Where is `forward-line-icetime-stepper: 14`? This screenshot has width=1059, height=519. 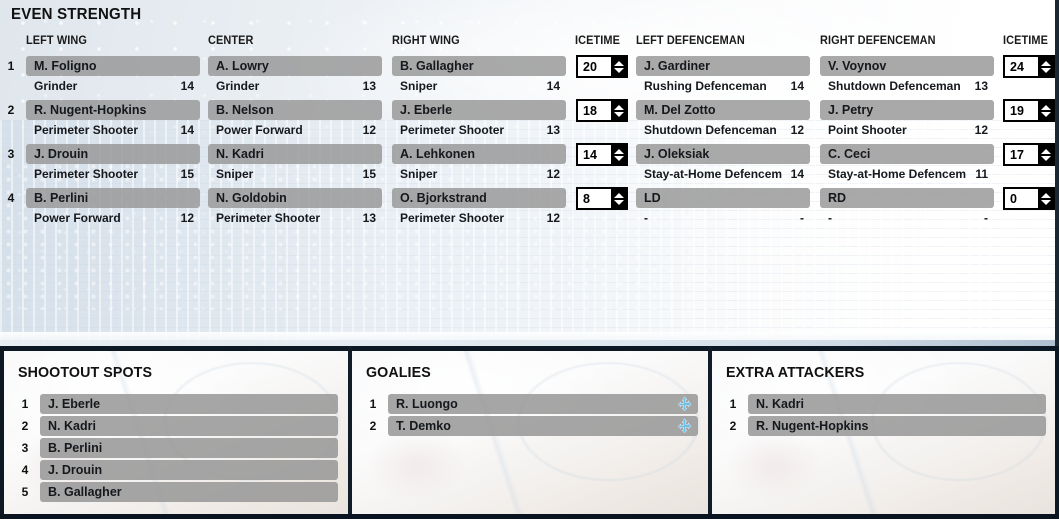 forward-line-icetime-stepper: 14 is located at coordinates (602, 154).